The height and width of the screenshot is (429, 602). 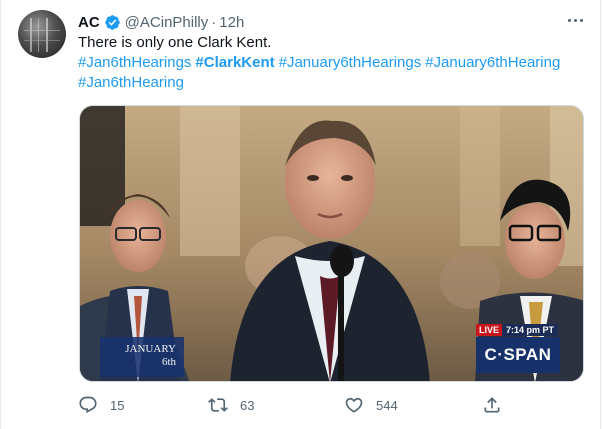 What do you see at coordinates (575, 20) in the screenshot?
I see `more-icon` at bounding box center [575, 20].